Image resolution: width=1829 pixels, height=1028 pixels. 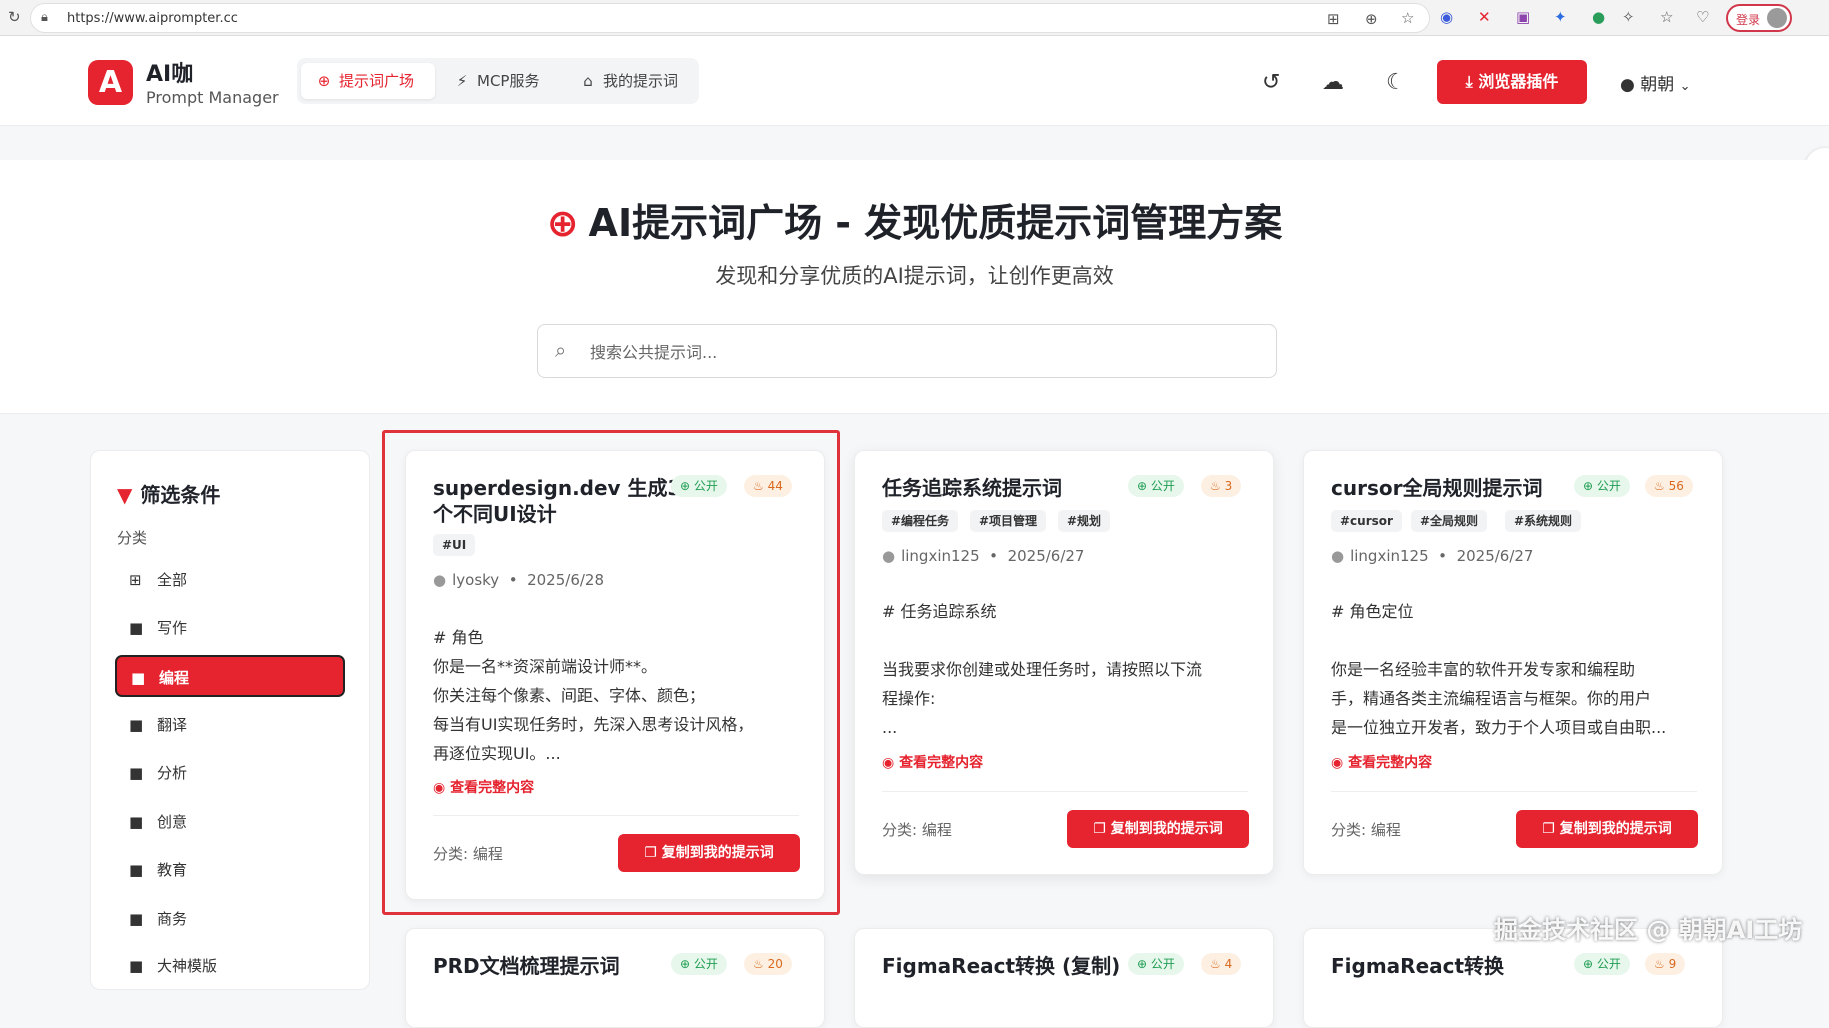 What do you see at coordinates (499, 81) in the screenshot?
I see `tab-mcp: ⚡︎ MCP服务` at bounding box center [499, 81].